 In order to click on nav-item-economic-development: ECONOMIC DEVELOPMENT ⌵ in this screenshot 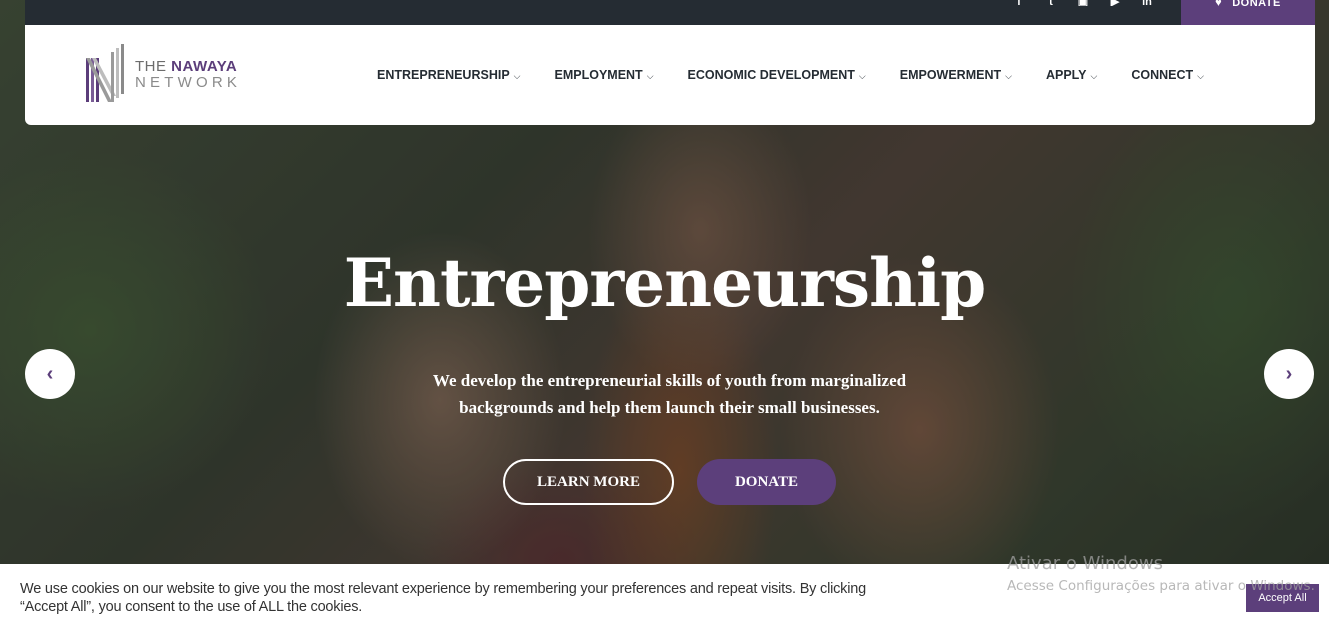, I will do `click(777, 75)`.